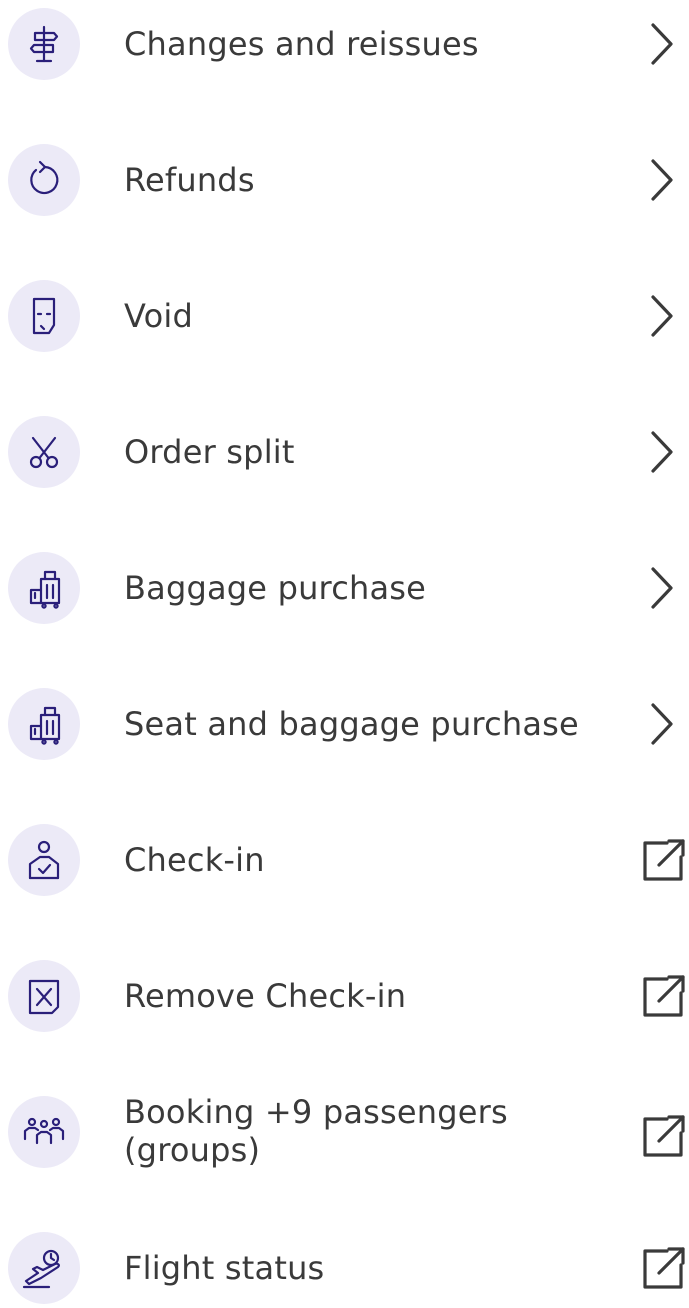  I want to click on menu-item-label: Refunds, so click(189, 180).